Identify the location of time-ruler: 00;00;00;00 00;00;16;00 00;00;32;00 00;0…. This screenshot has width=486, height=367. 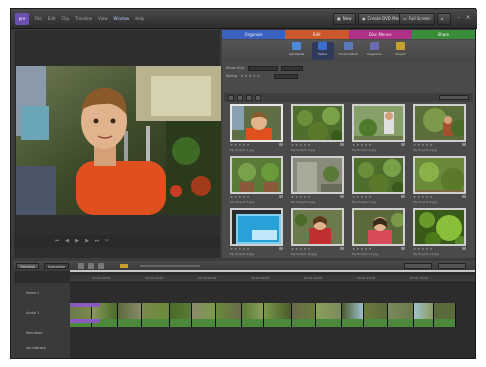
(272, 279).